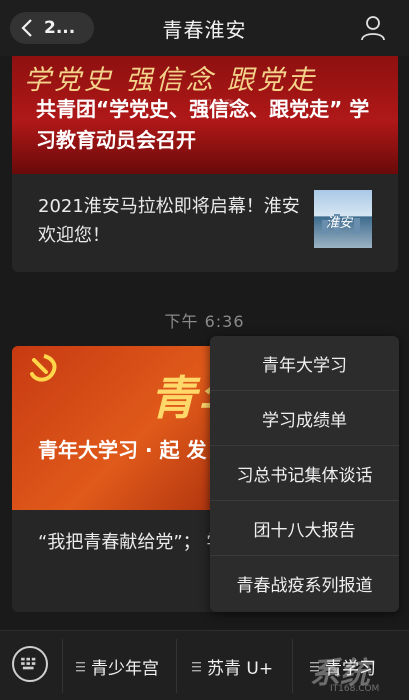  I want to click on article-headline-1: 共青团“学党史、强信念、跟党走” 学习教育动员会召开, so click(203, 124).